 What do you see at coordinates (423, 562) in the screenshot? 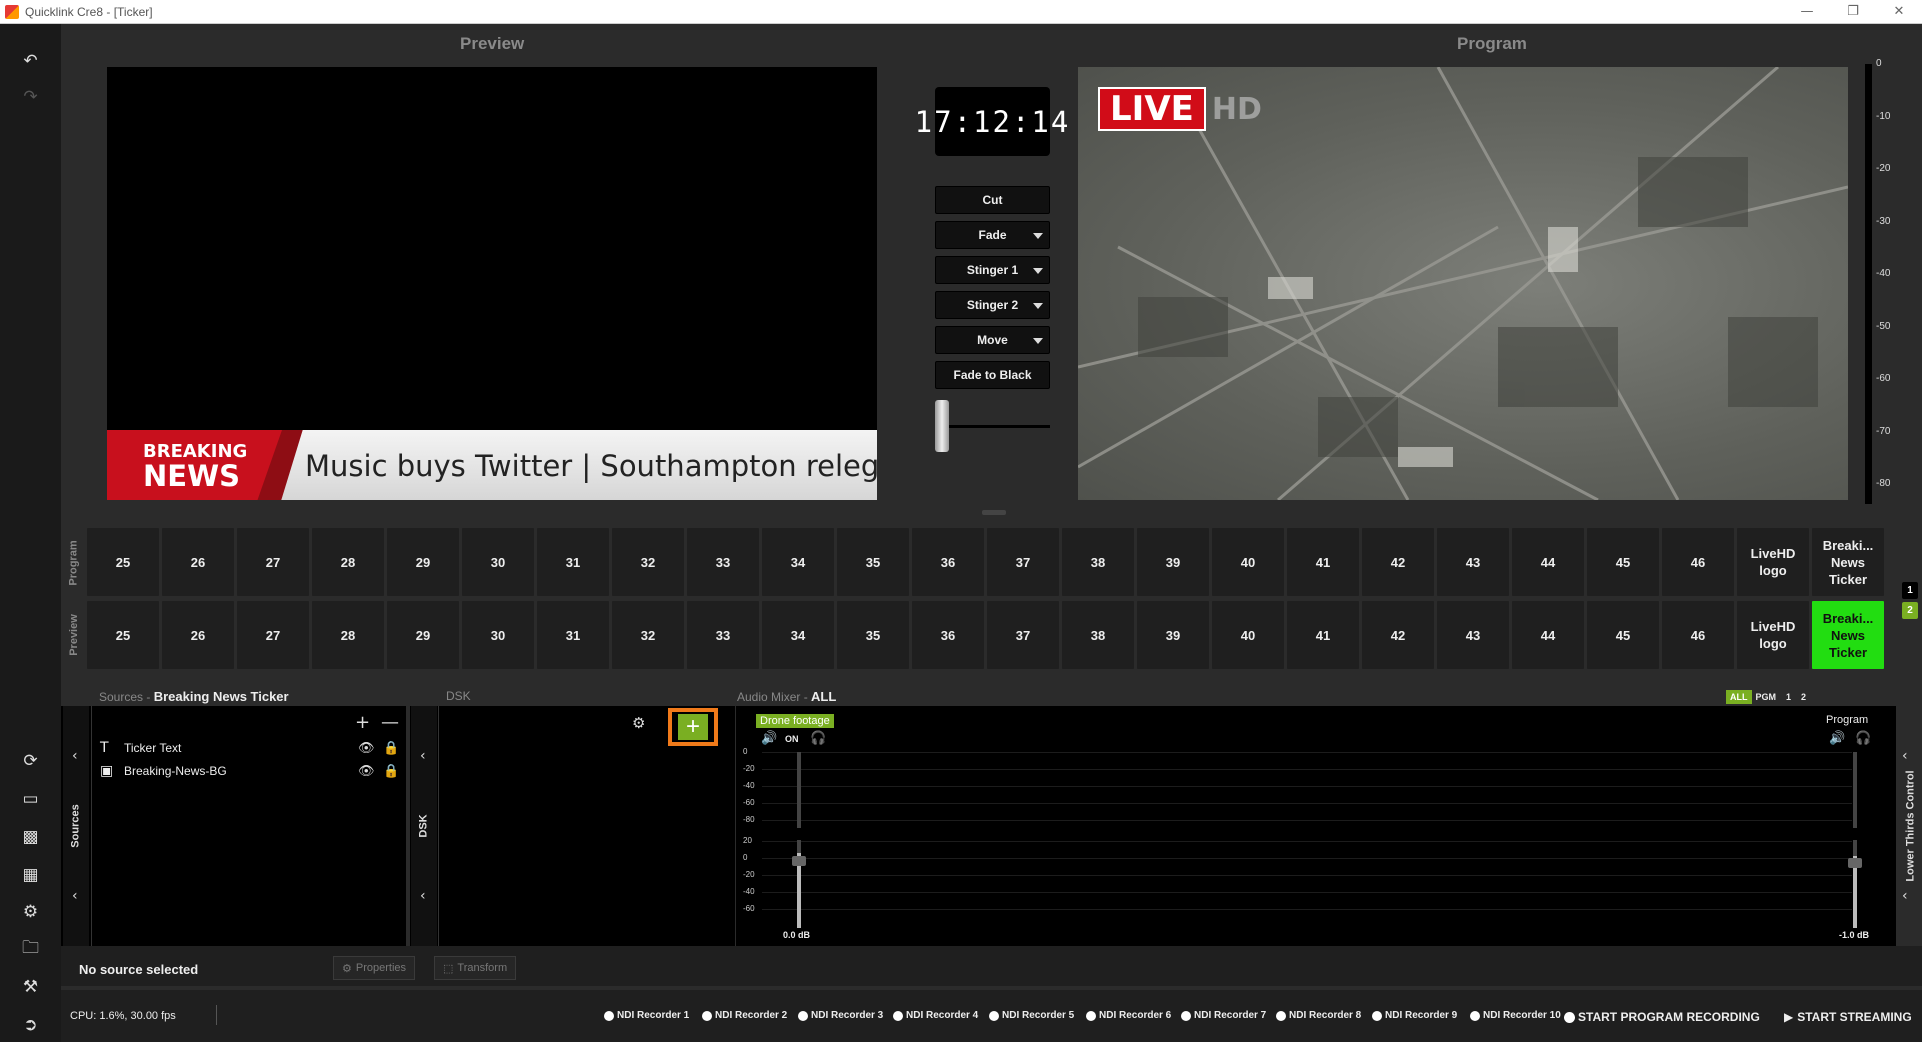
I see `program-cell: 29` at bounding box center [423, 562].